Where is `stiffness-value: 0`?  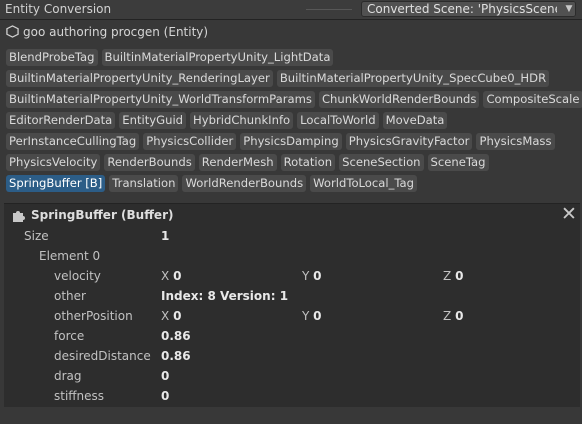
stiffness-value: 0 is located at coordinates (165, 396).